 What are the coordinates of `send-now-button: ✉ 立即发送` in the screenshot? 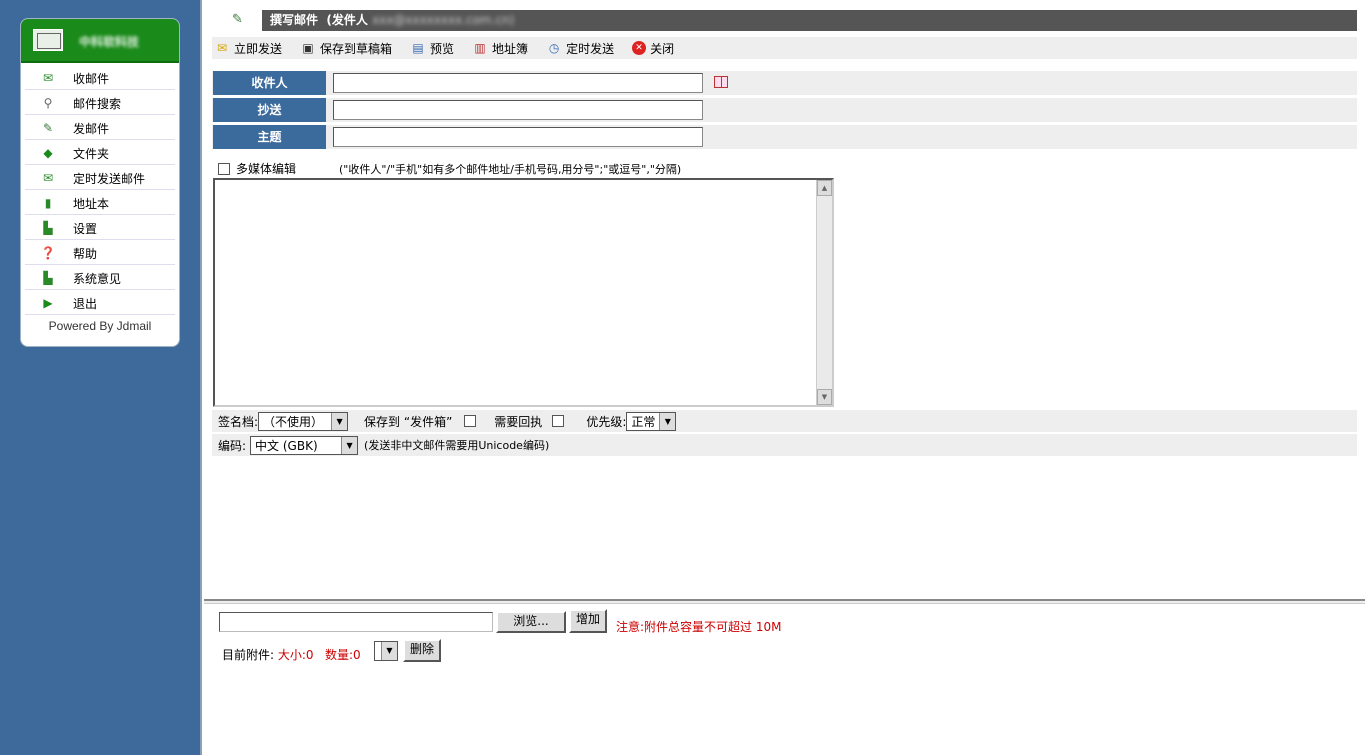 It's located at (248, 48).